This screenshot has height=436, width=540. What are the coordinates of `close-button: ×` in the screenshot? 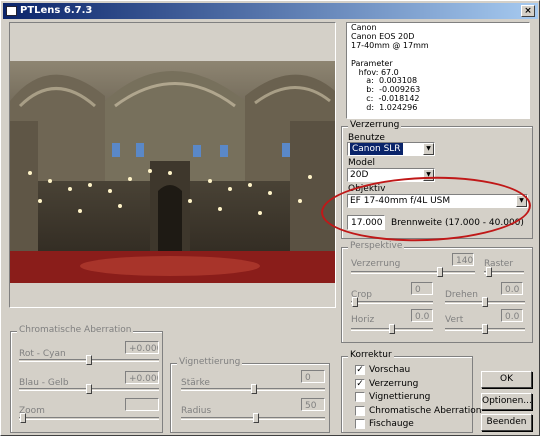 It's located at (528, 11).